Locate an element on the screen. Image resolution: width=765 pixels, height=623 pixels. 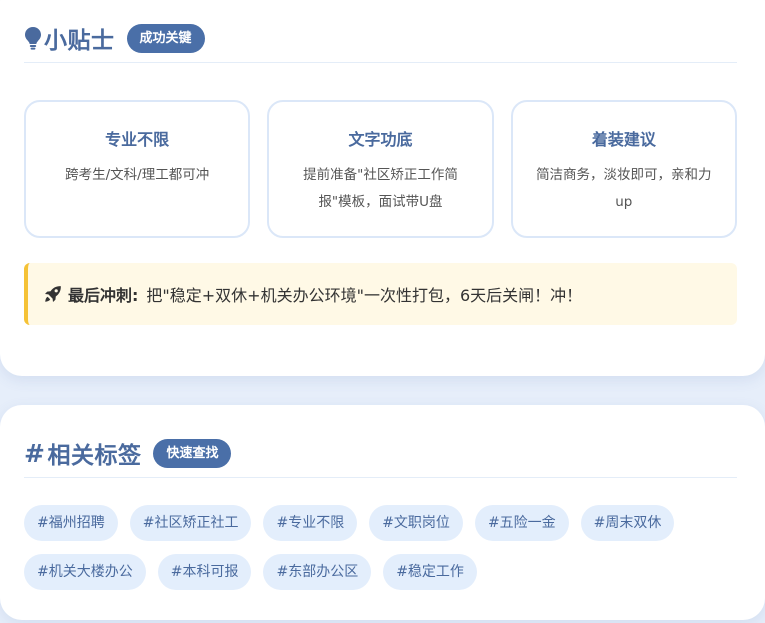
tag-community-correction-social-work: #社区矫正社工 is located at coordinates (190, 523).